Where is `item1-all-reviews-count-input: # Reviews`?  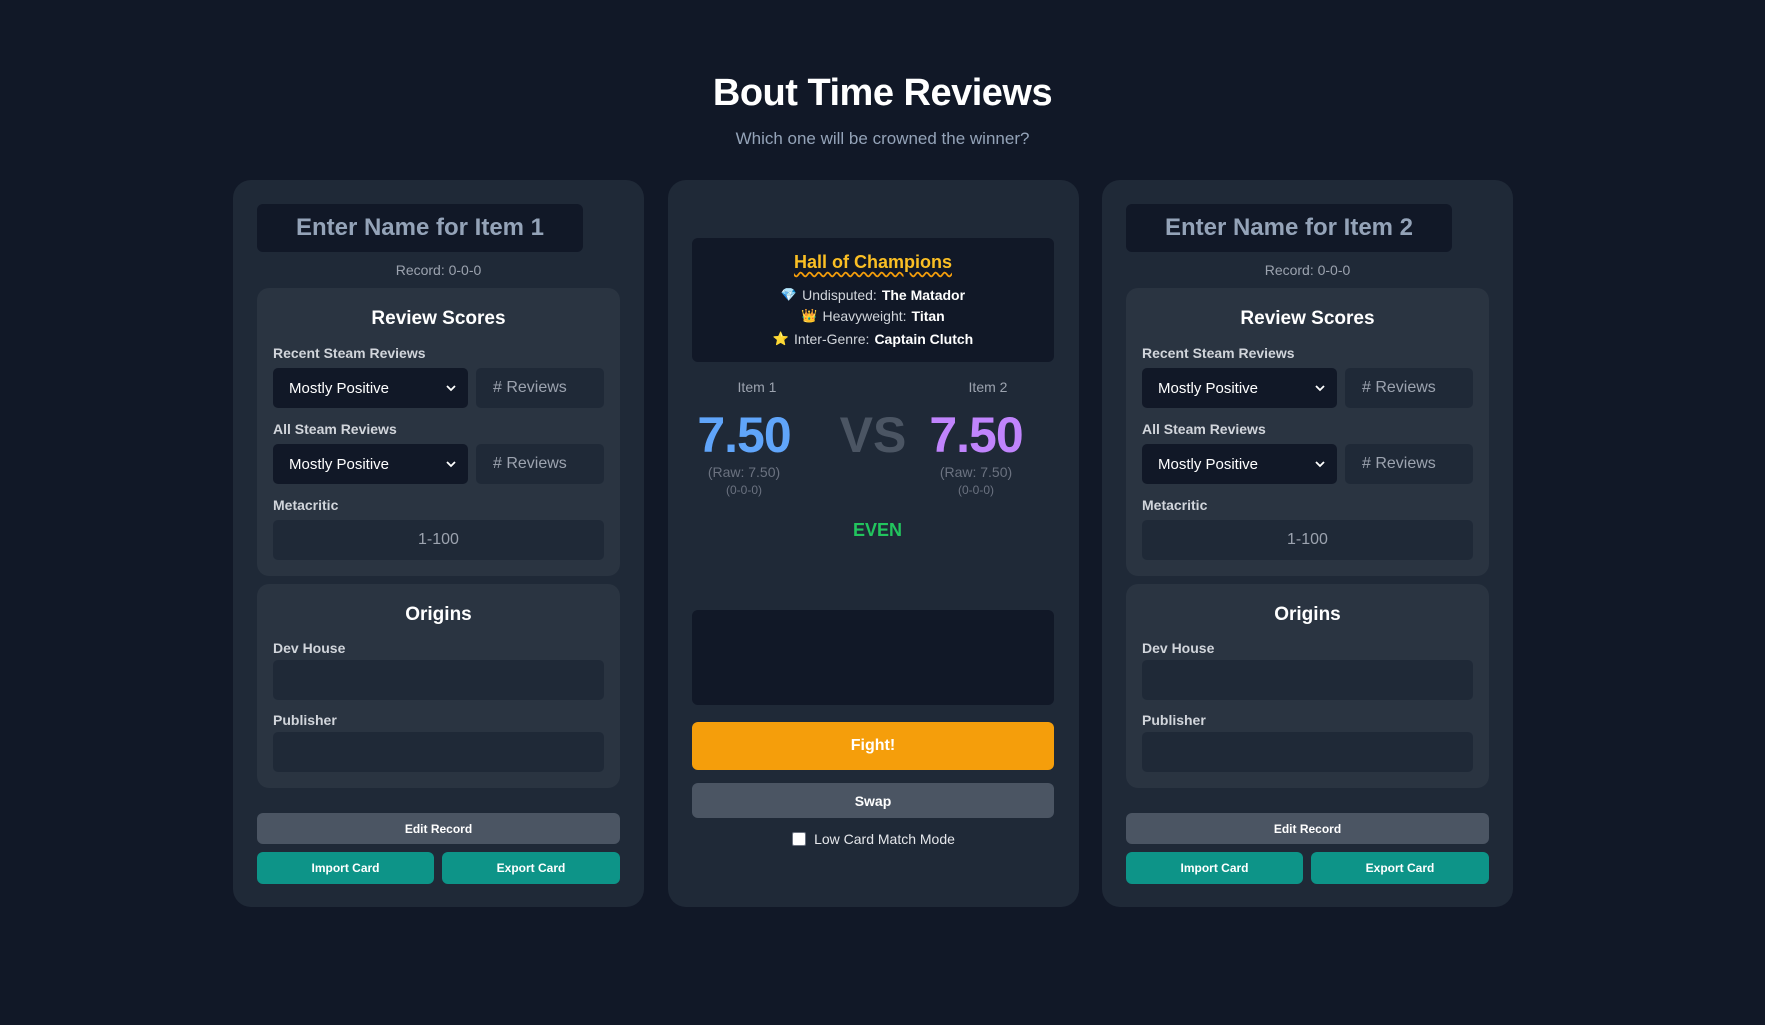
item1-all-reviews-count-input: # Reviews is located at coordinates (540, 464).